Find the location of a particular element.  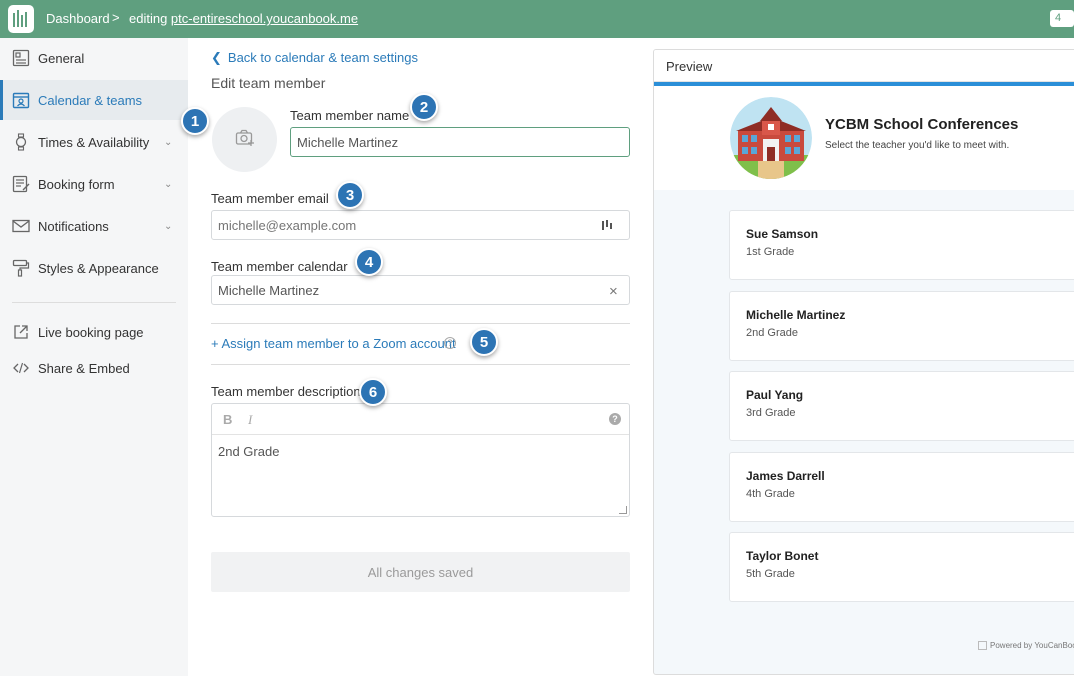

italic-button: I is located at coordinates (250, 420).